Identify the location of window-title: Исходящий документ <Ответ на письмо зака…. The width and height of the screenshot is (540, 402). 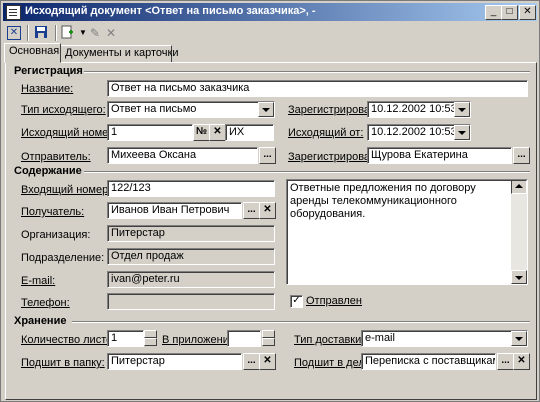
(170, 11).